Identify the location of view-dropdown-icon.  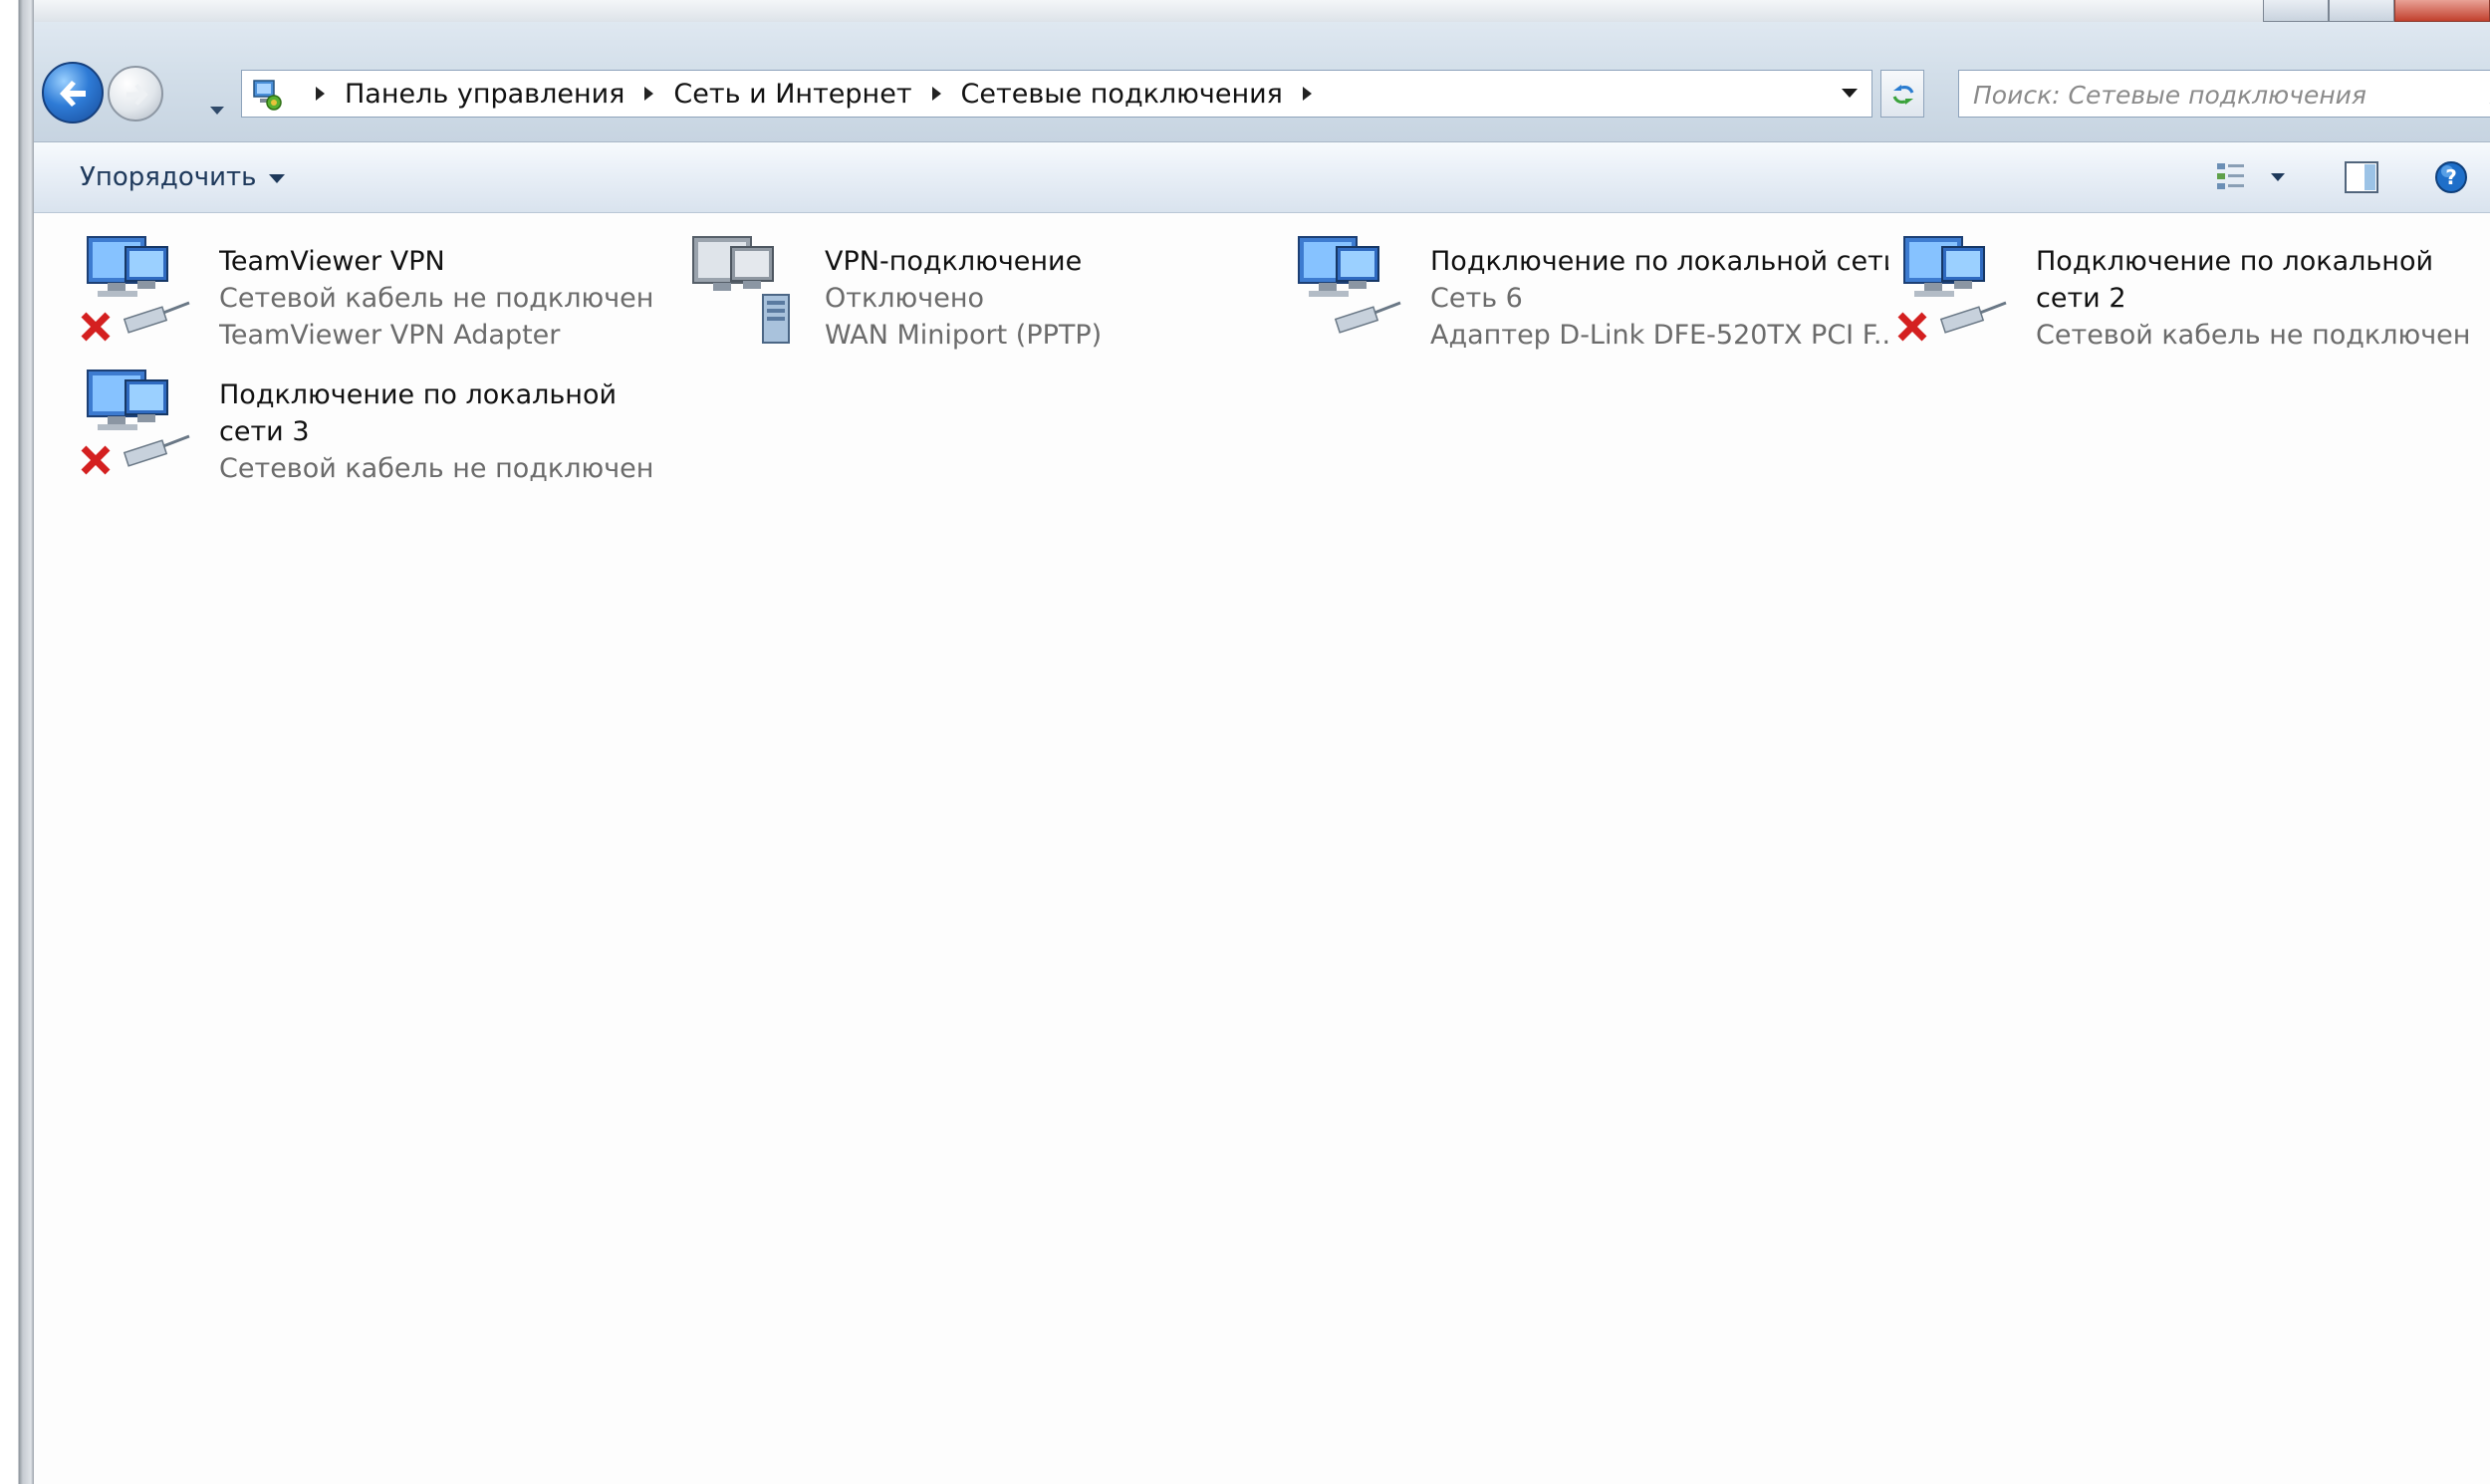
(2278, 177).